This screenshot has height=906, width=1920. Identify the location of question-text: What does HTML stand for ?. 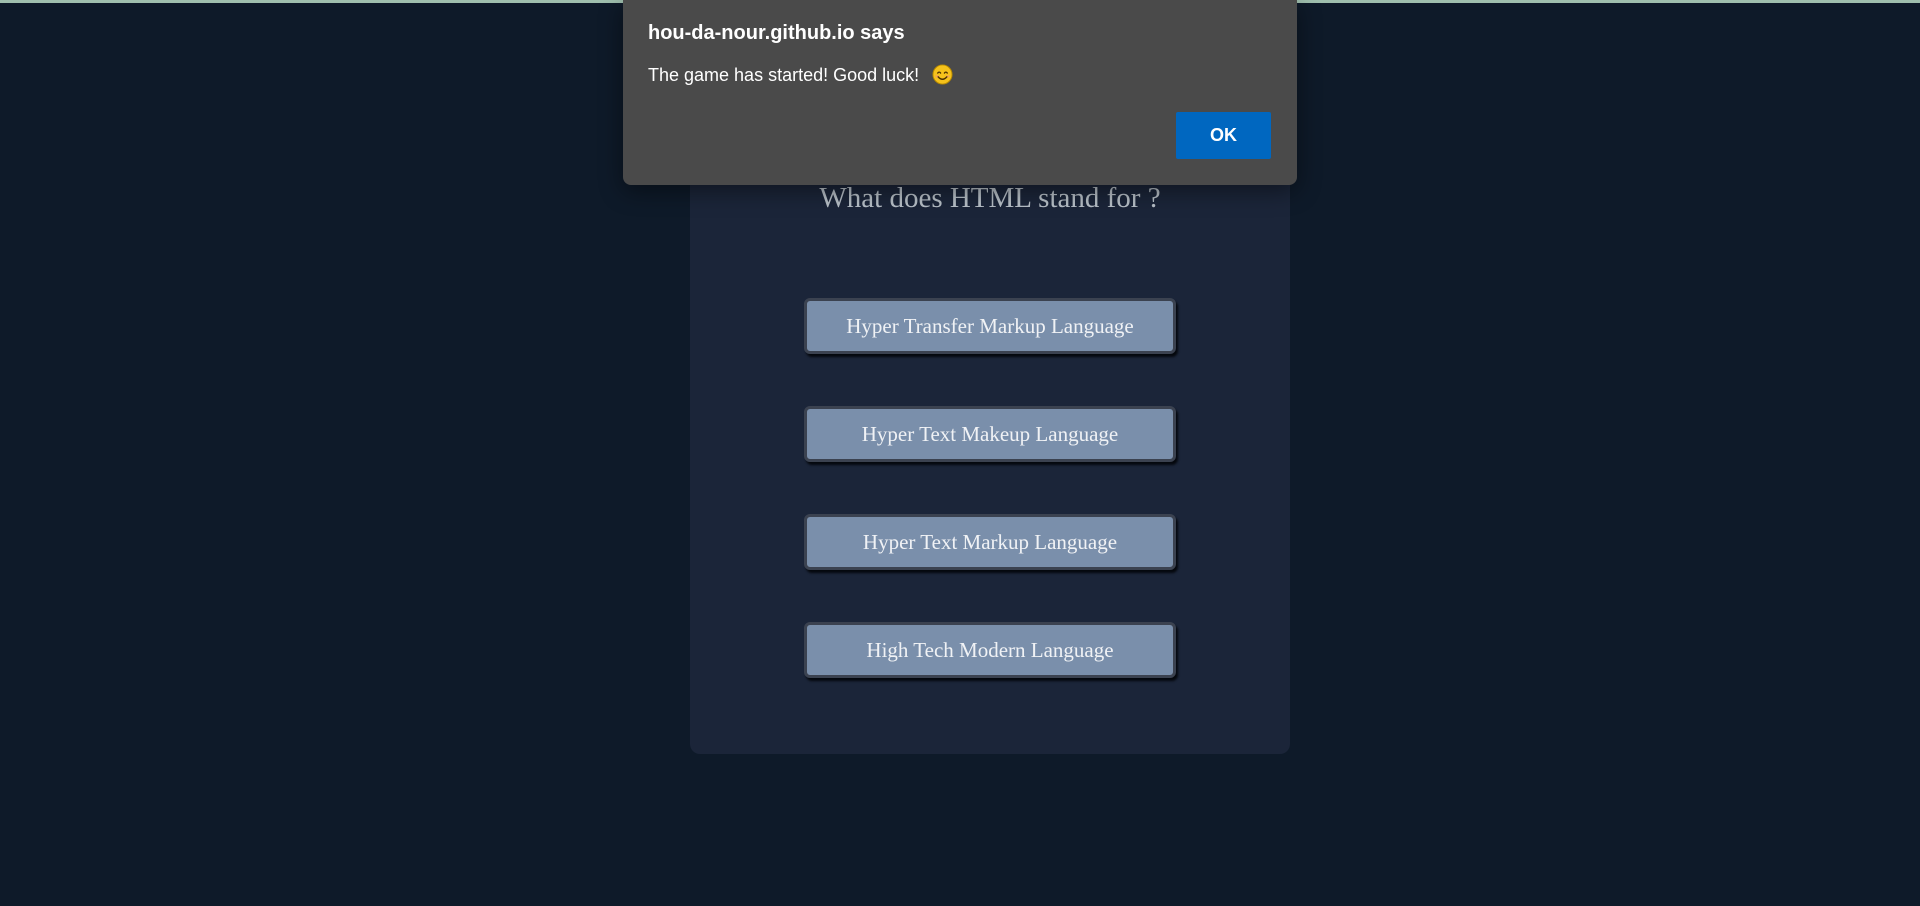
(990, 198).